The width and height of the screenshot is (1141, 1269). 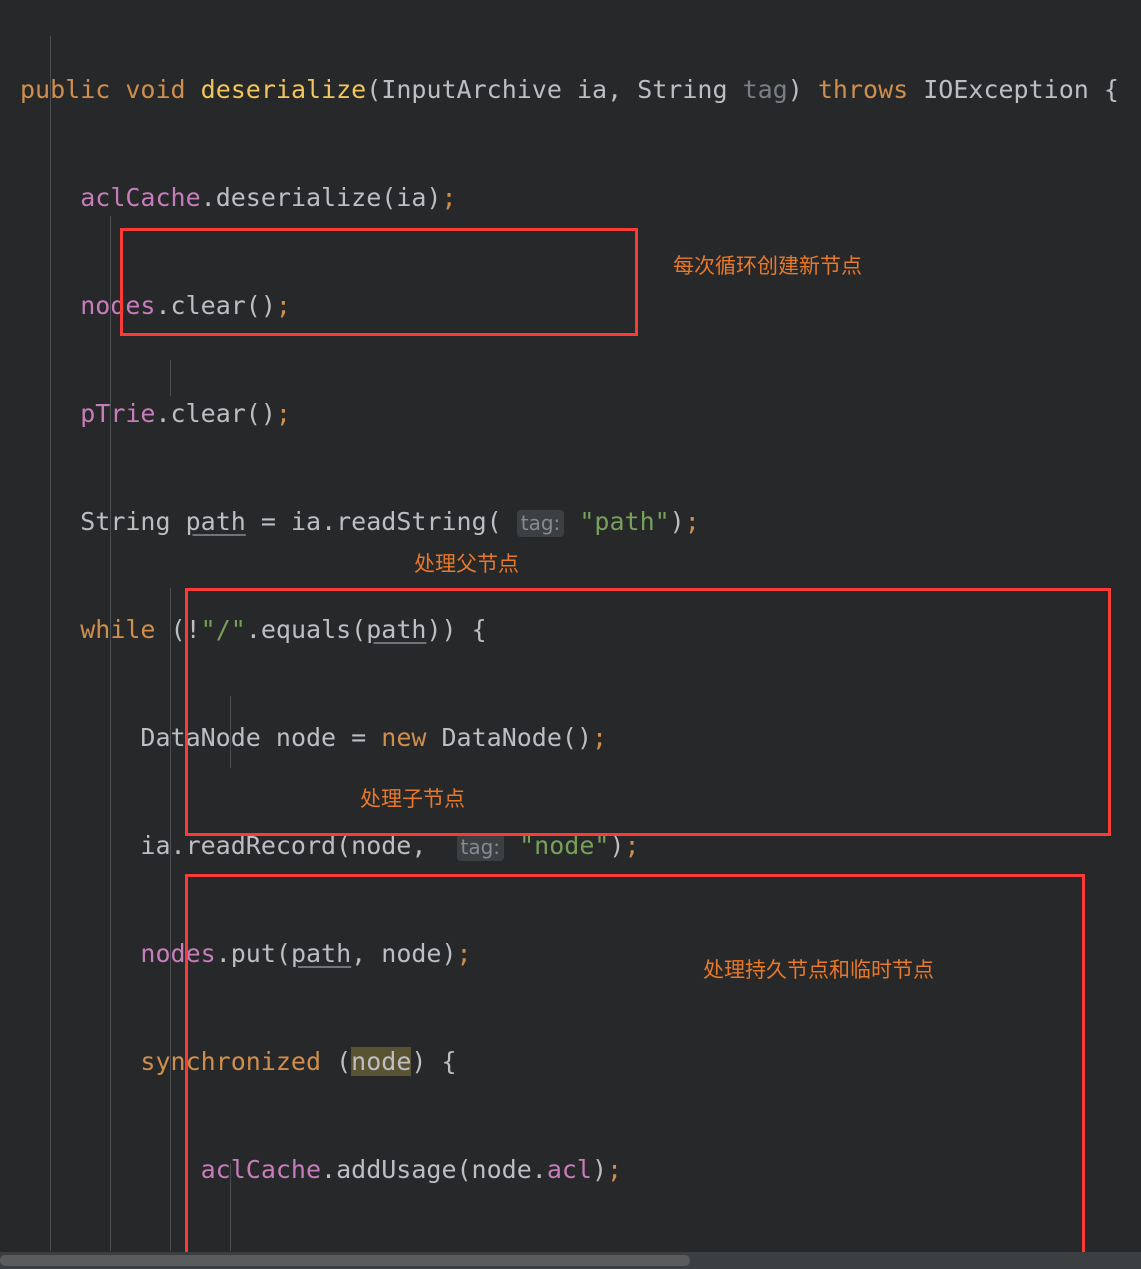 What do you see at coordinates (390, 846) in the screenshot?
I see `code-line: ia.readRecord(node, tag: "node");` at bounding box center [390, 846].